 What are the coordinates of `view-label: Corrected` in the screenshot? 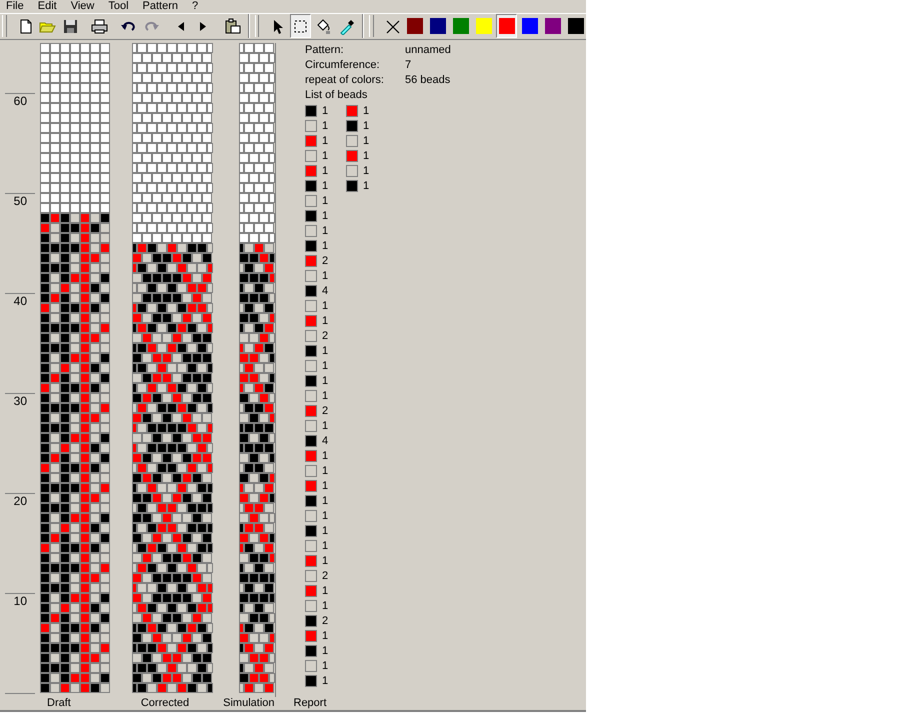 It's located at (165, 703).